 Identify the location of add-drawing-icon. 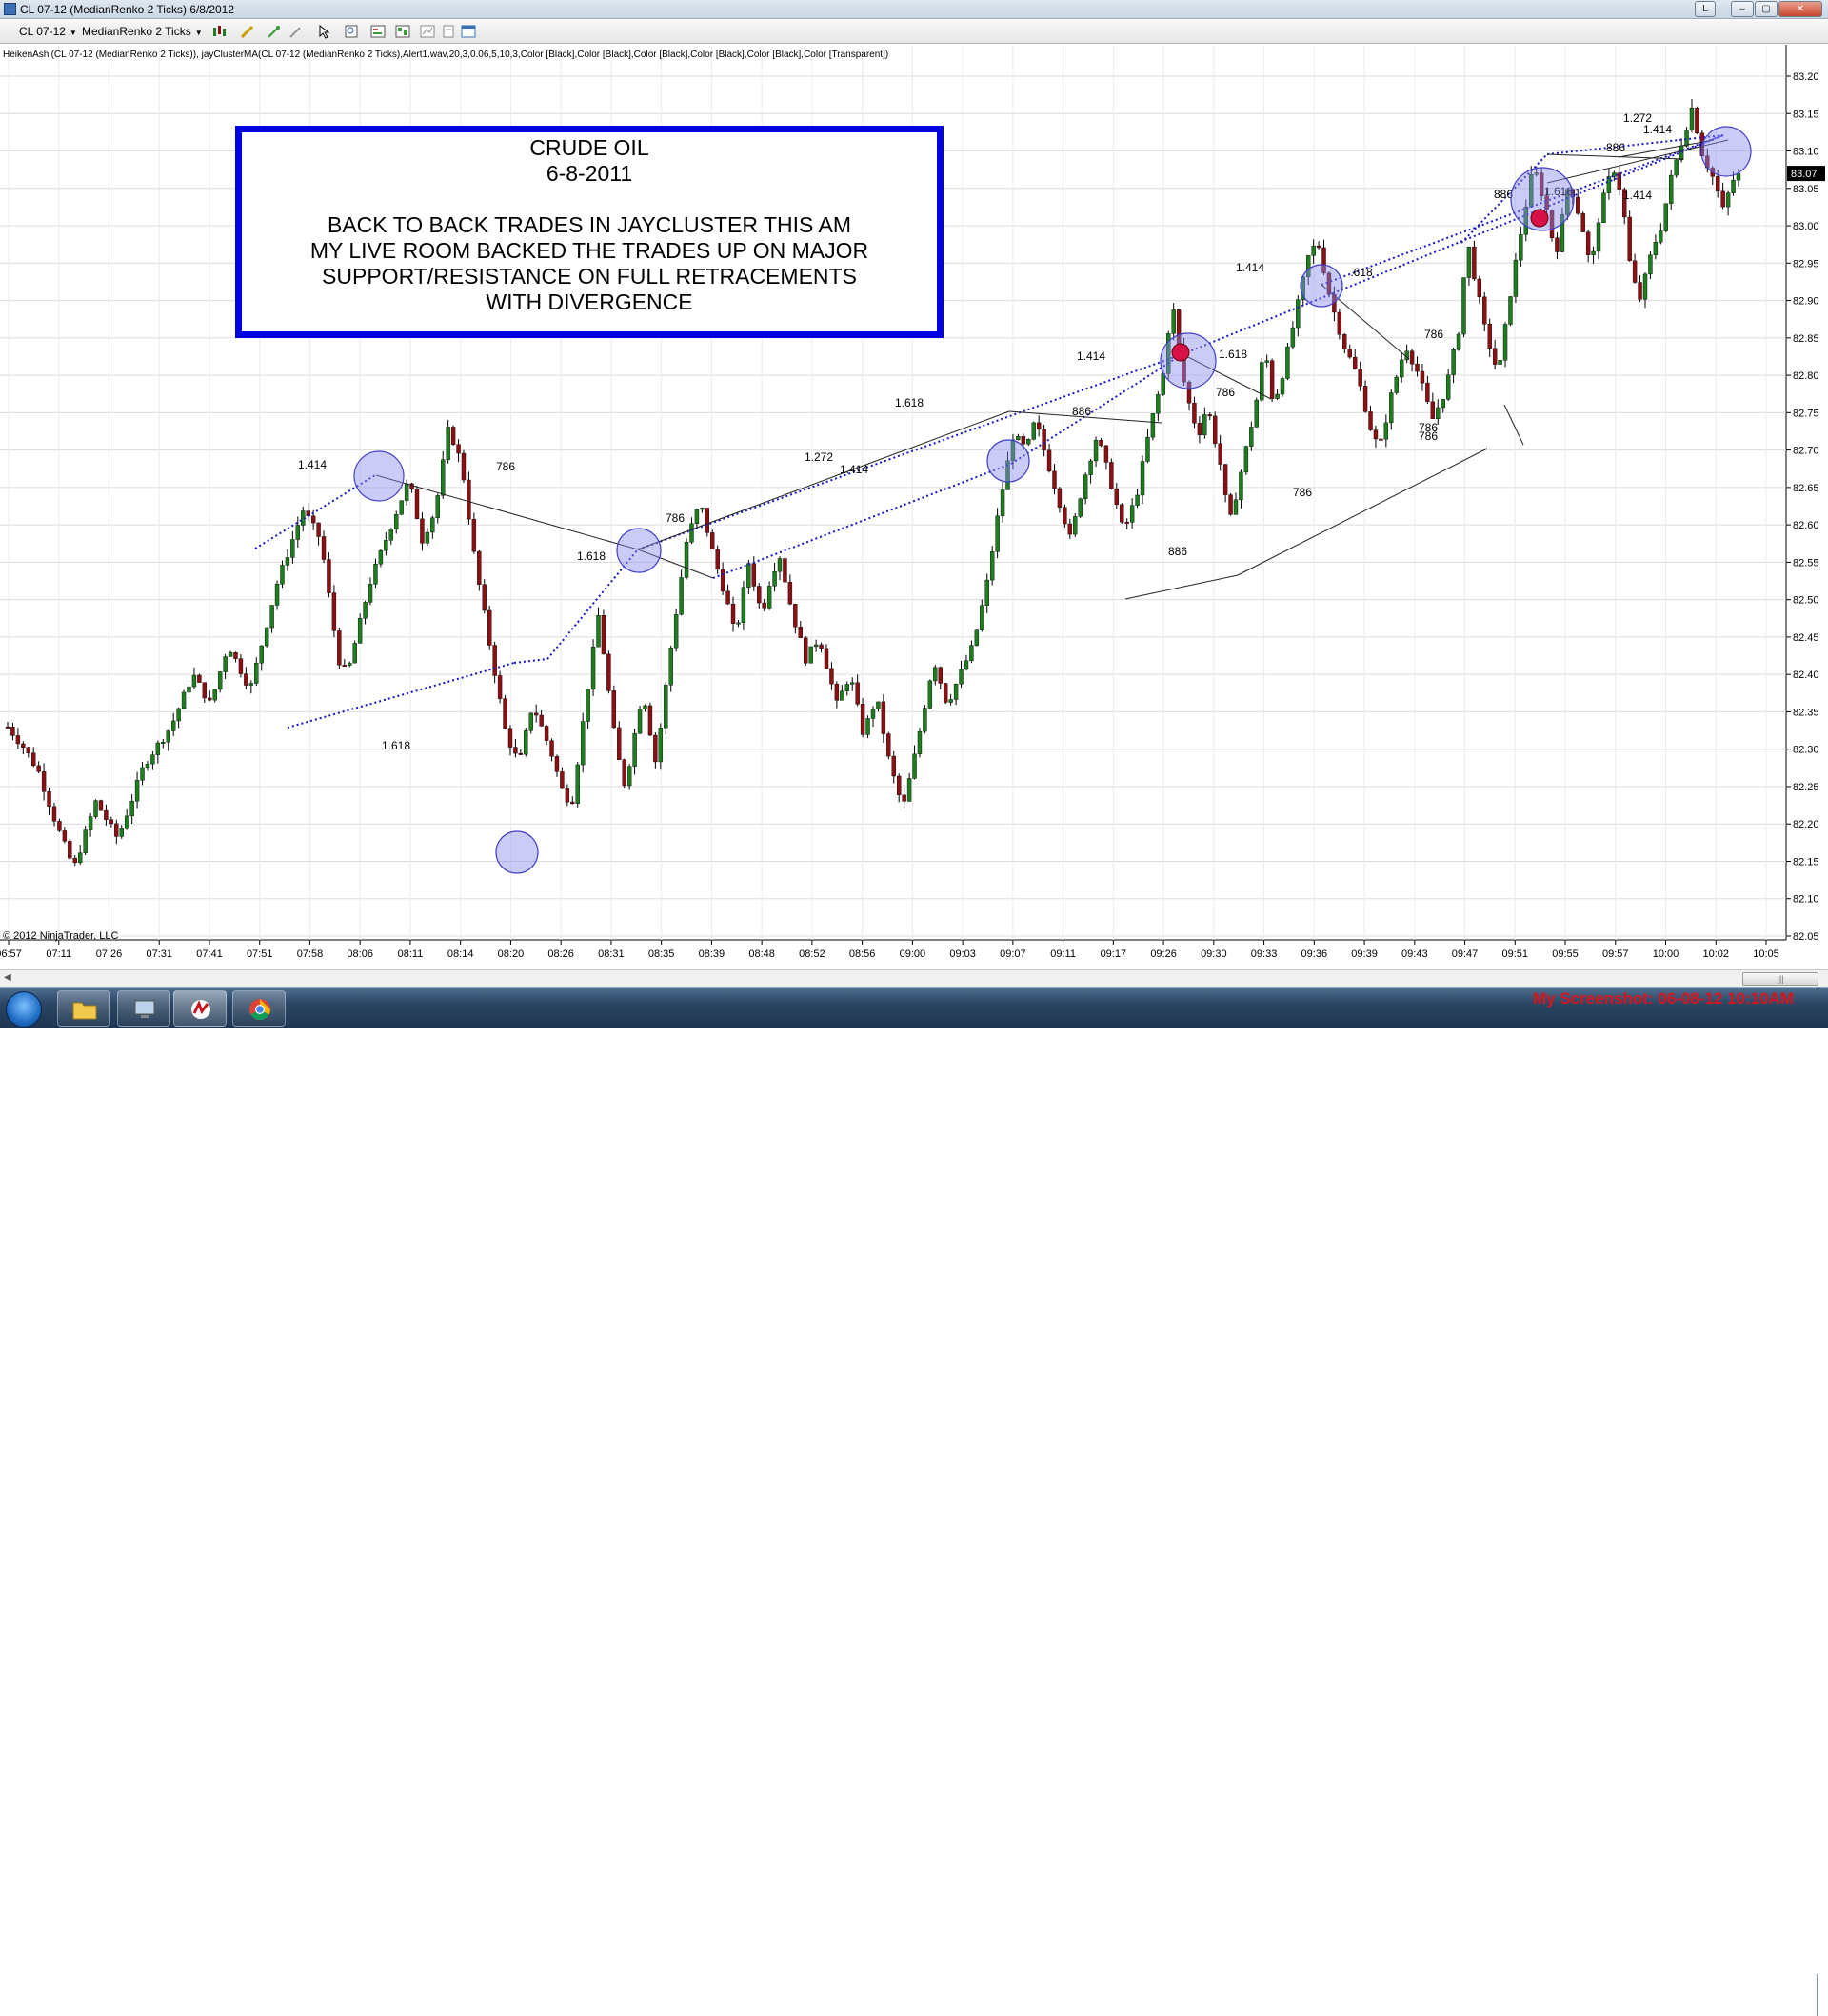
(274, 31).